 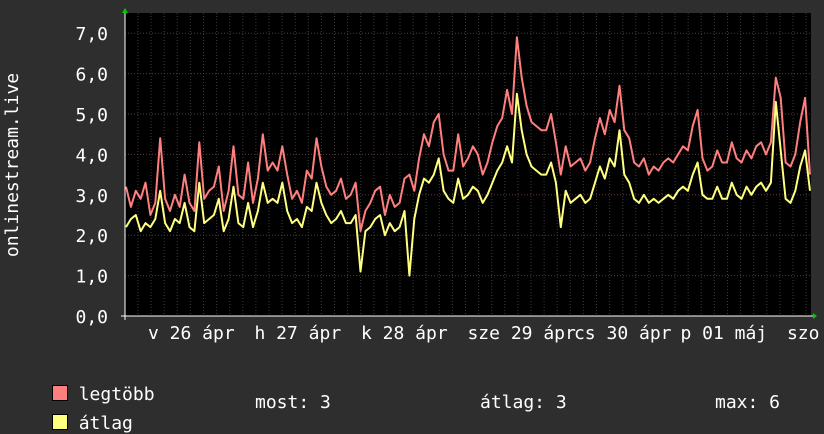 I want to click on y-tick-label: 1,0, so click(x=91, y=277).